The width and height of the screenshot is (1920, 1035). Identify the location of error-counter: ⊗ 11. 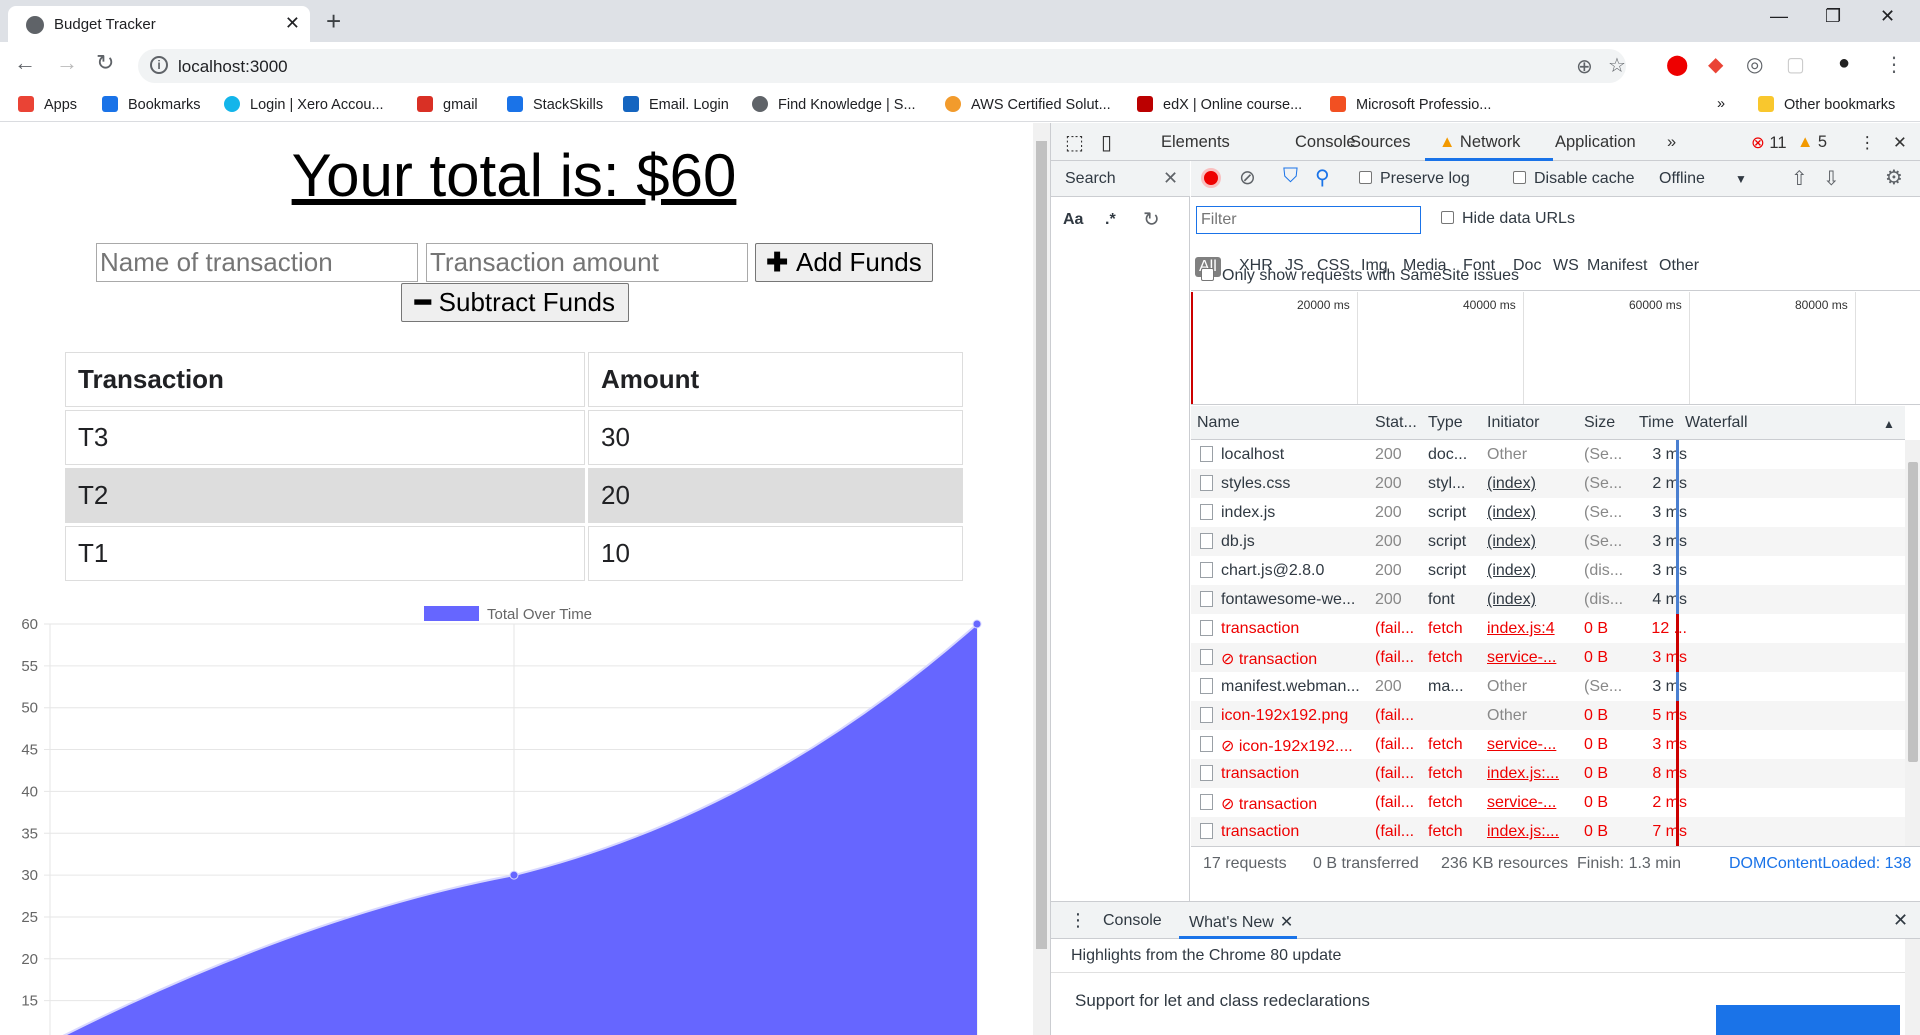
(1769, 143).